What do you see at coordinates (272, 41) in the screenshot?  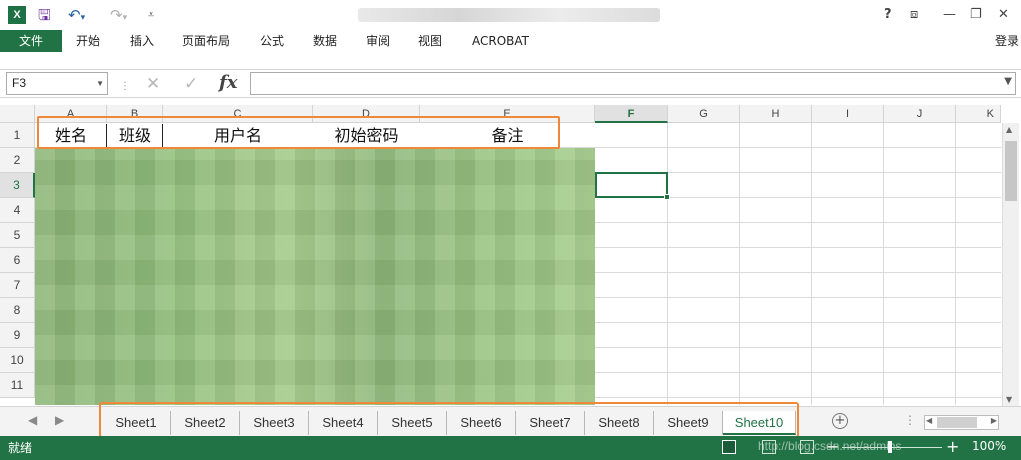 I see `tab-formulas: 公式` at bounding box center [272, 41].